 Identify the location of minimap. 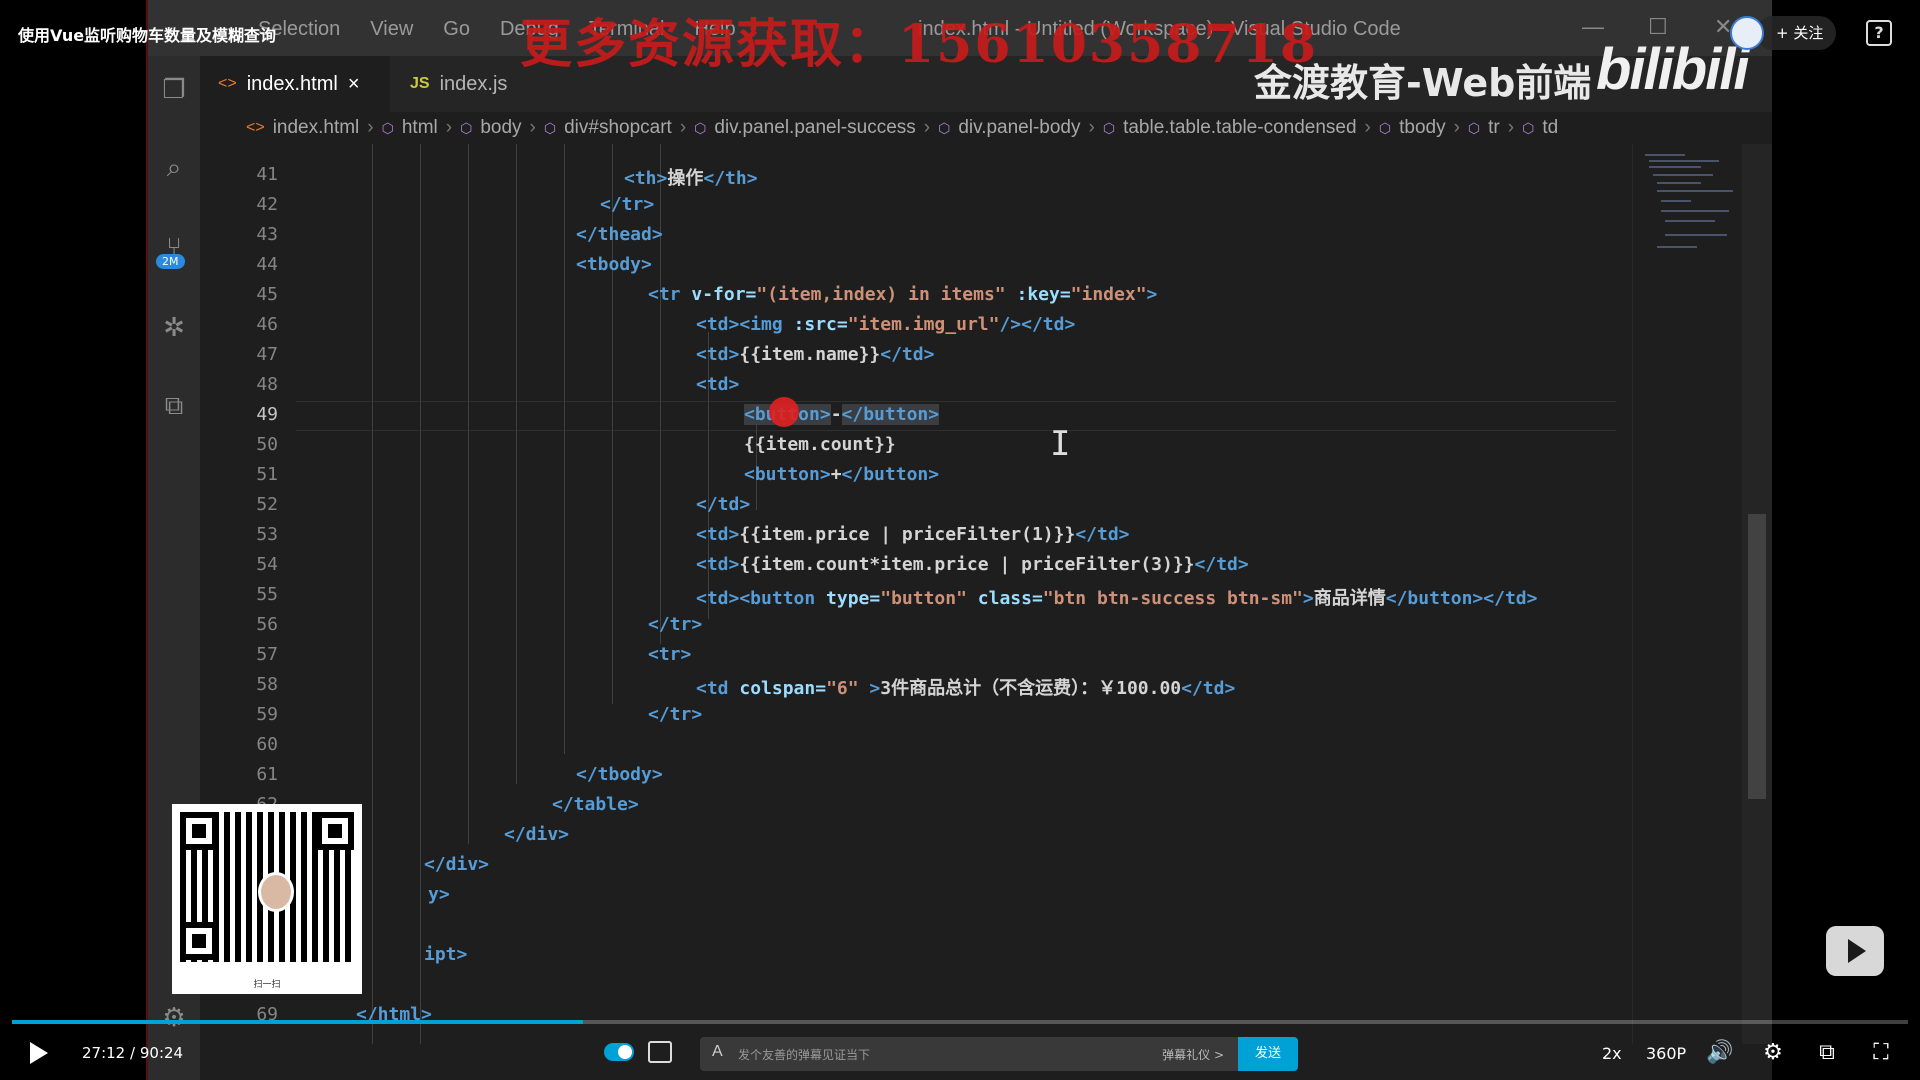
(1687, 594).